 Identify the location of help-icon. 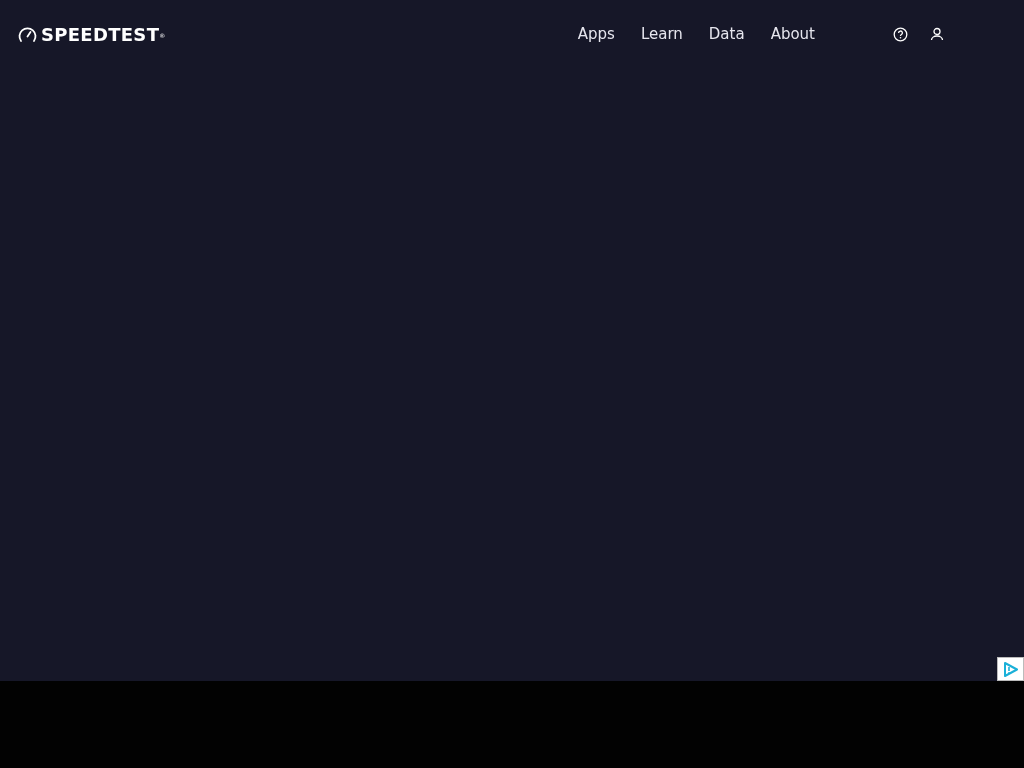
(900, 34).